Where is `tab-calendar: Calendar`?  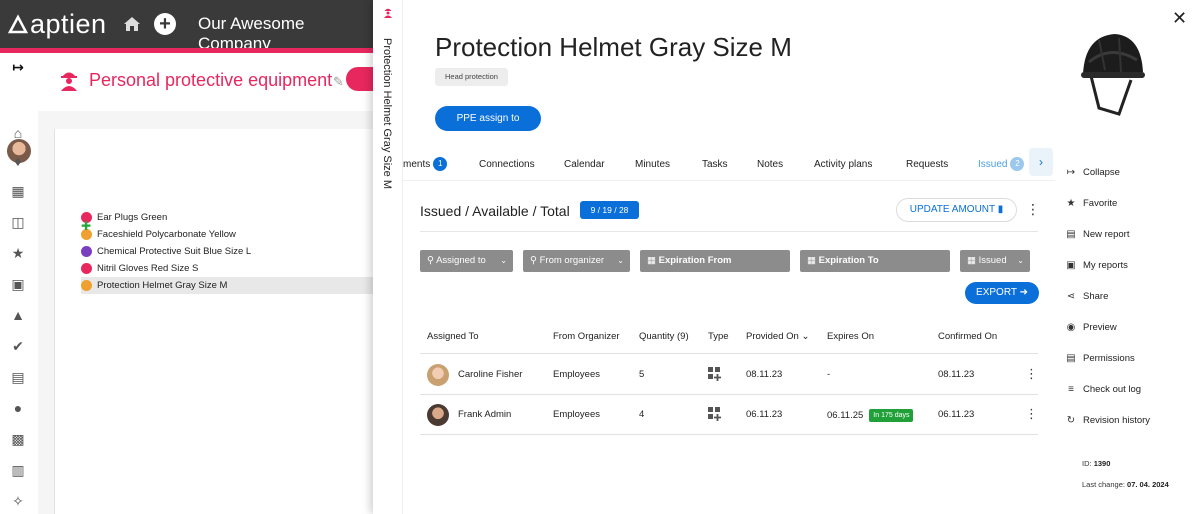 tab-calendar: Calendar is located at coordinates (584, 165).